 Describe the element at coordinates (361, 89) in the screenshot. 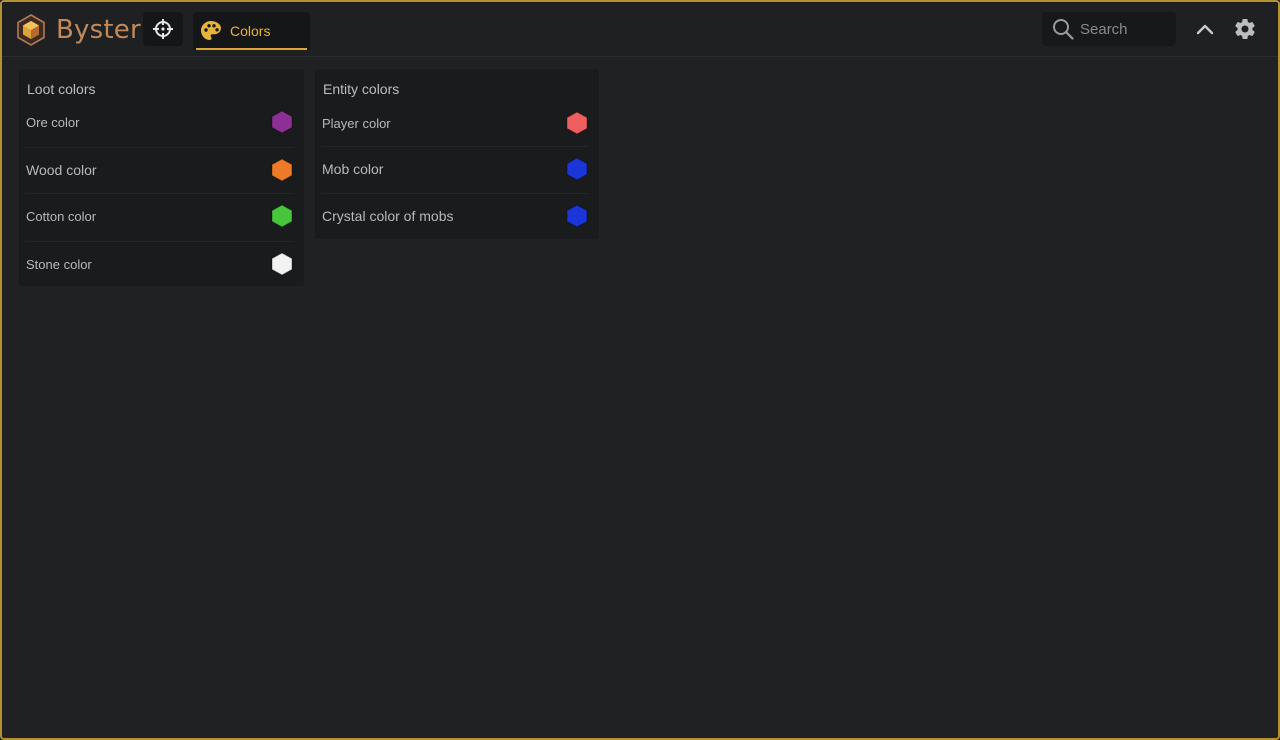

I see `panel-title: Entity colors` at that location.